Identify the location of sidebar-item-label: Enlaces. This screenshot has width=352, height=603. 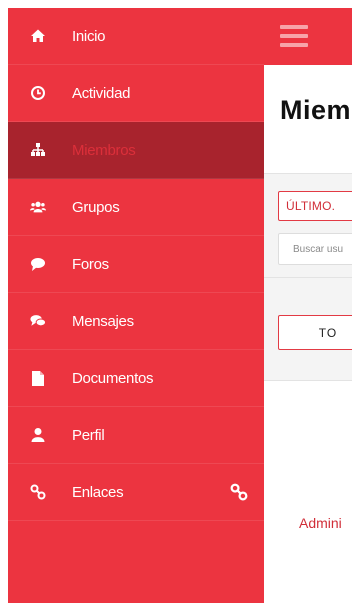
(98, 492).